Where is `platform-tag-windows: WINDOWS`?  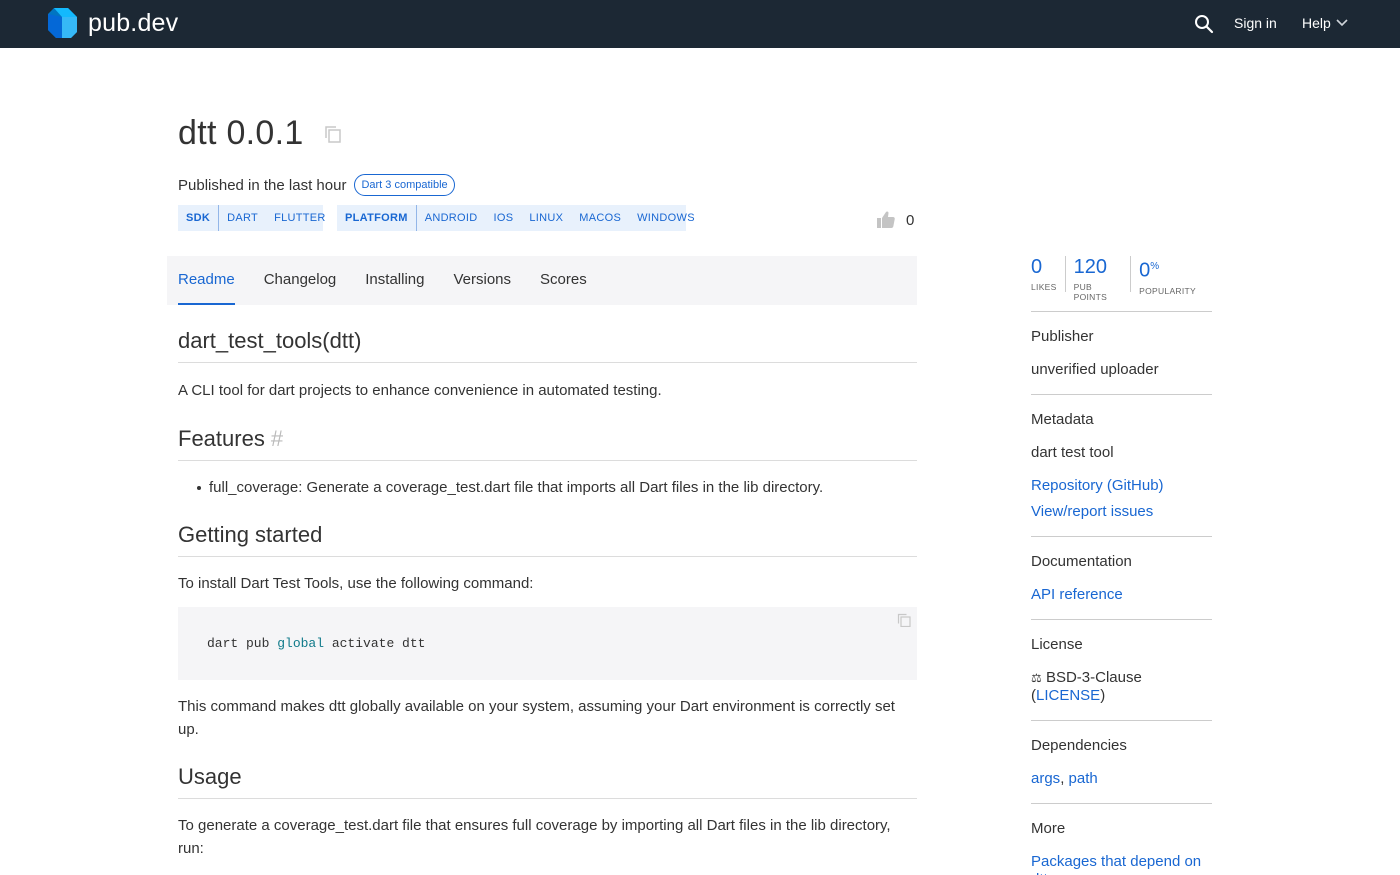 platform-tag-windows: WINDOWS is located at coordinates (666, 218).